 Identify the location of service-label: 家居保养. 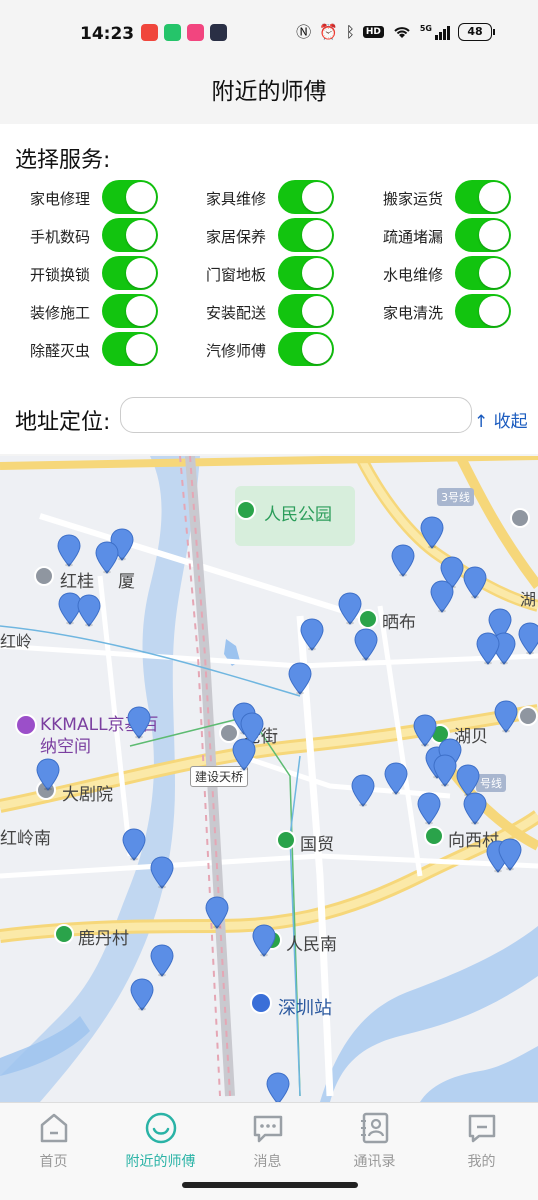
(236, 237).